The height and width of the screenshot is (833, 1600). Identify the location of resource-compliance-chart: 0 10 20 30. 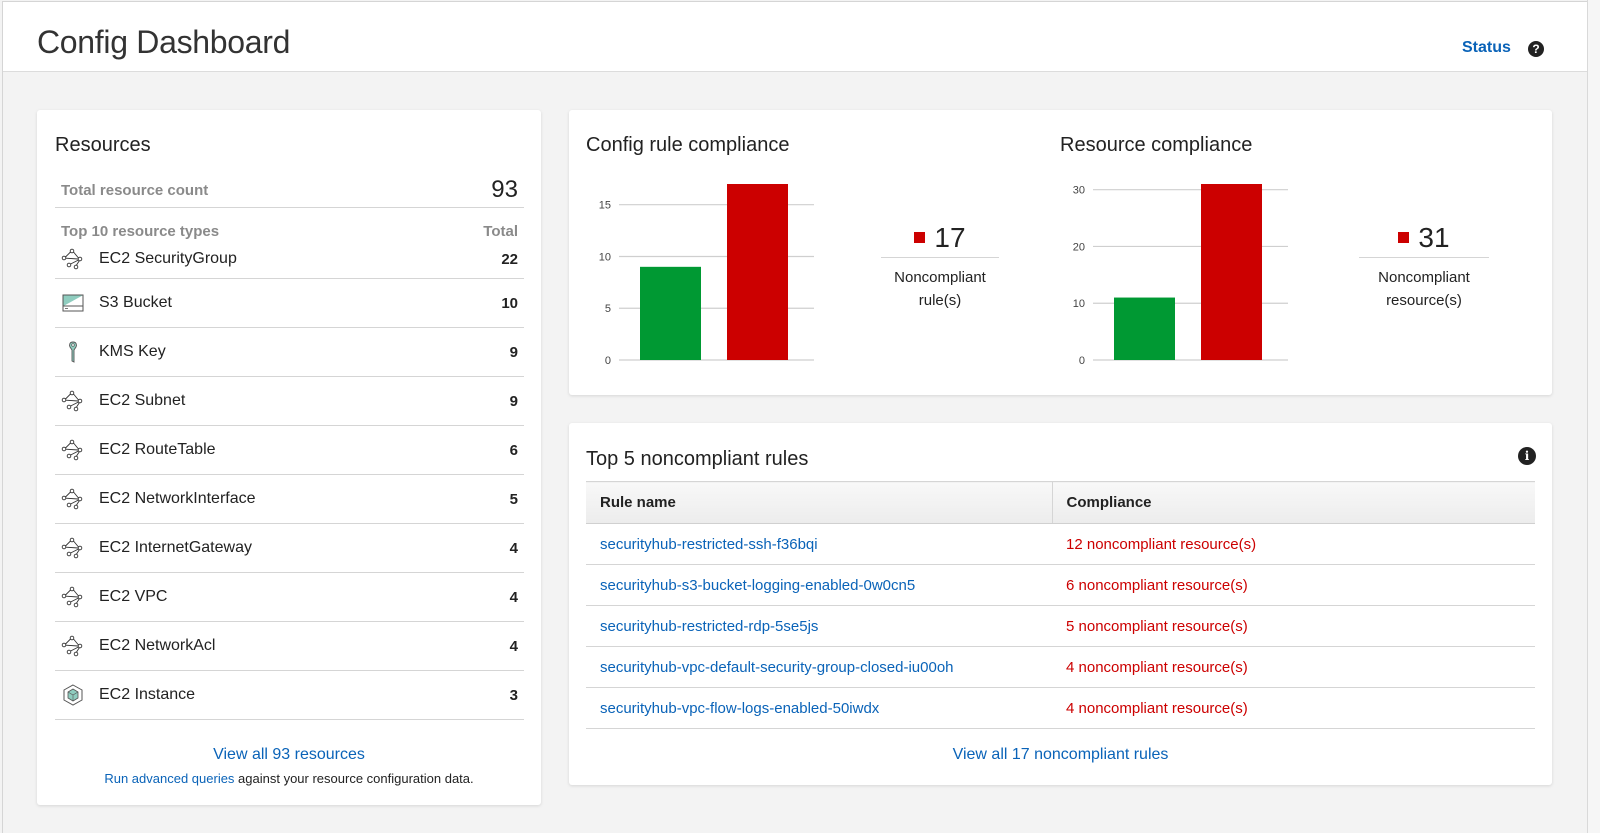
(1180, 275).